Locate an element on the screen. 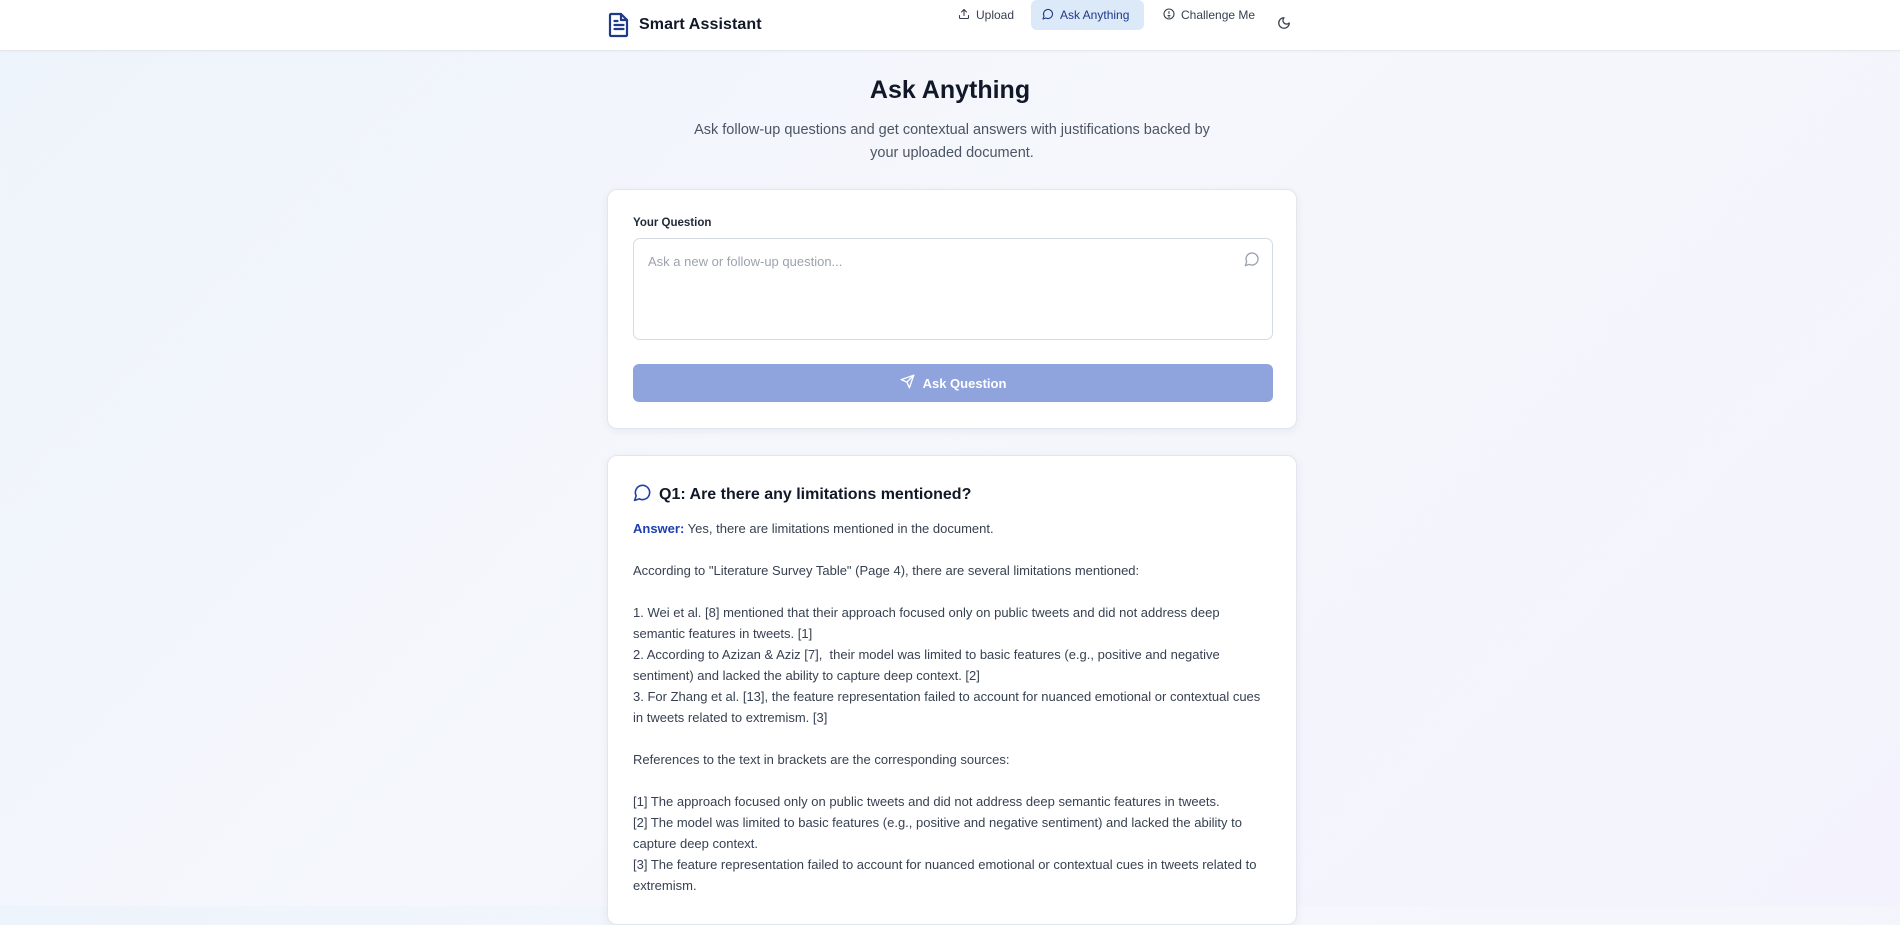 This screenshot has height=925, width=1900. nav-ask-anything-label: Ask Anything is located at coordinates (1095, 15).